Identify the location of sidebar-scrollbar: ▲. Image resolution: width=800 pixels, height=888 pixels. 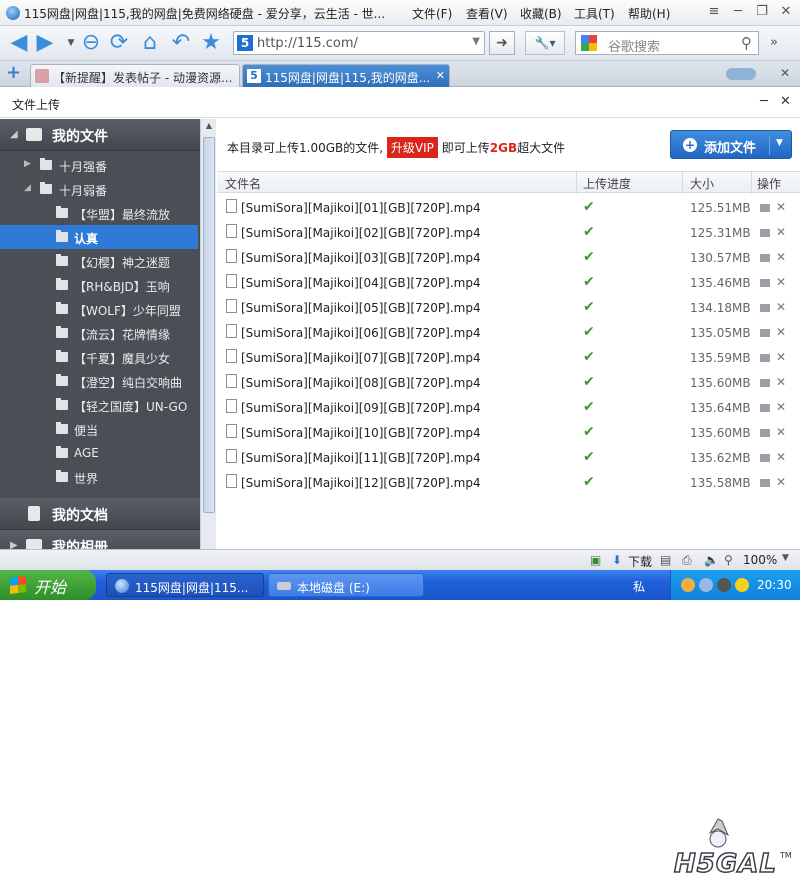
(208, 334).